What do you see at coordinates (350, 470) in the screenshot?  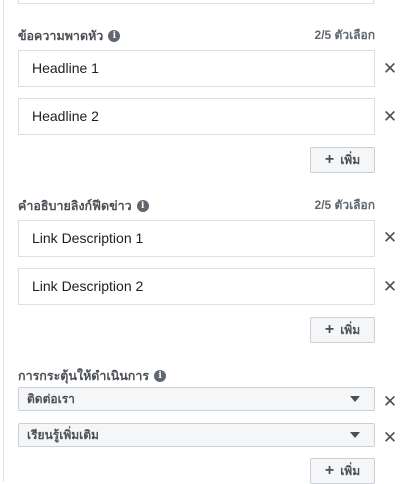 I see `add-call-to-action-label: เพิ่ม` at bounding box center [350, 470].